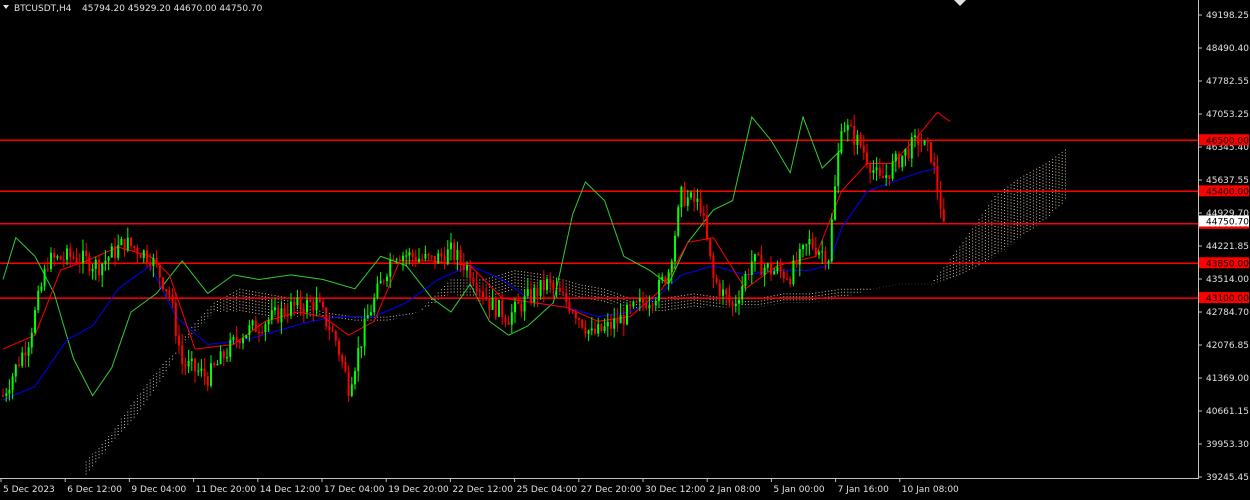 The width and height of the screenshot is (1250, 500). I want to click on x-tick-label: 22 Dec 12:00, so click(482, 490).